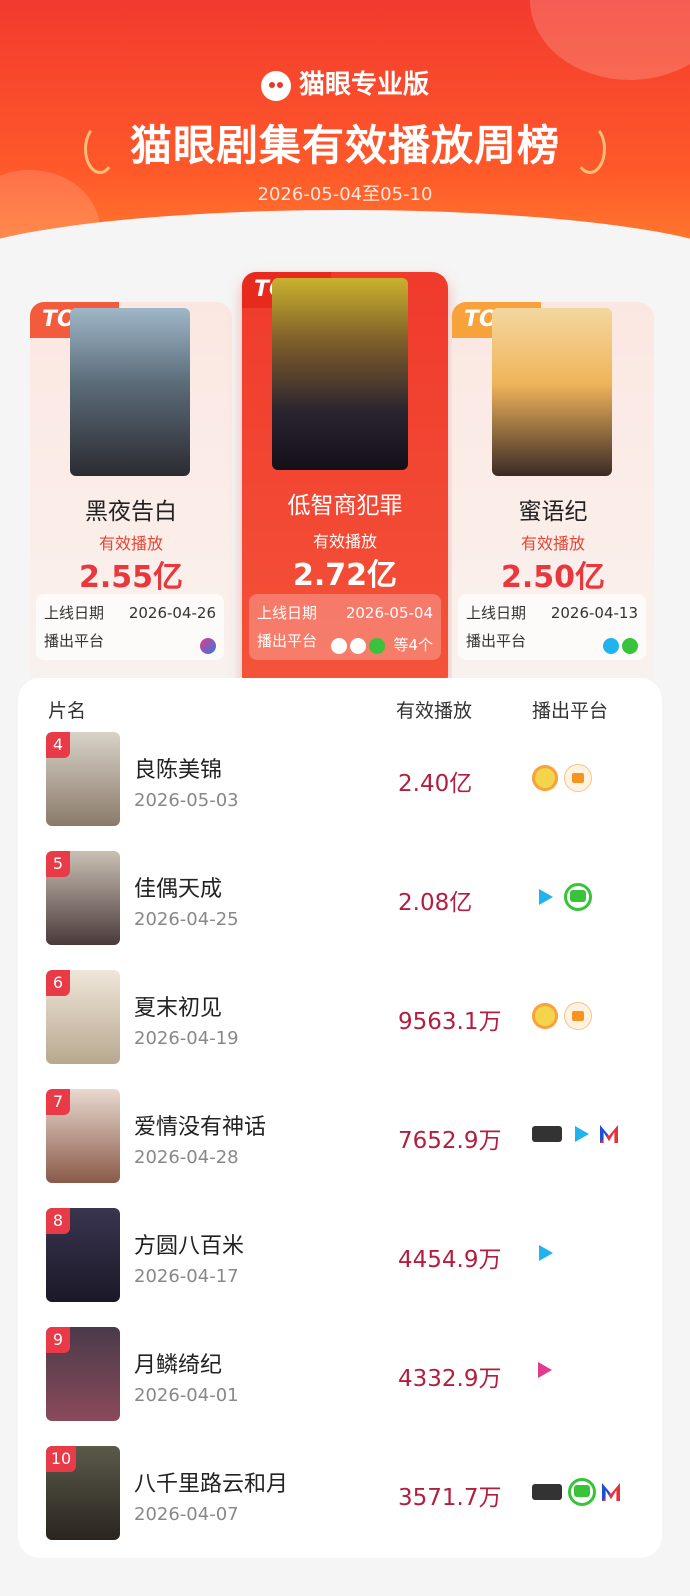 Image resolution: width=690 pixels, height=1596 pixels. I want to click on list-item: 9 月鳞绮纪 2026-04-01 4332.9万, so click(340, 1386).